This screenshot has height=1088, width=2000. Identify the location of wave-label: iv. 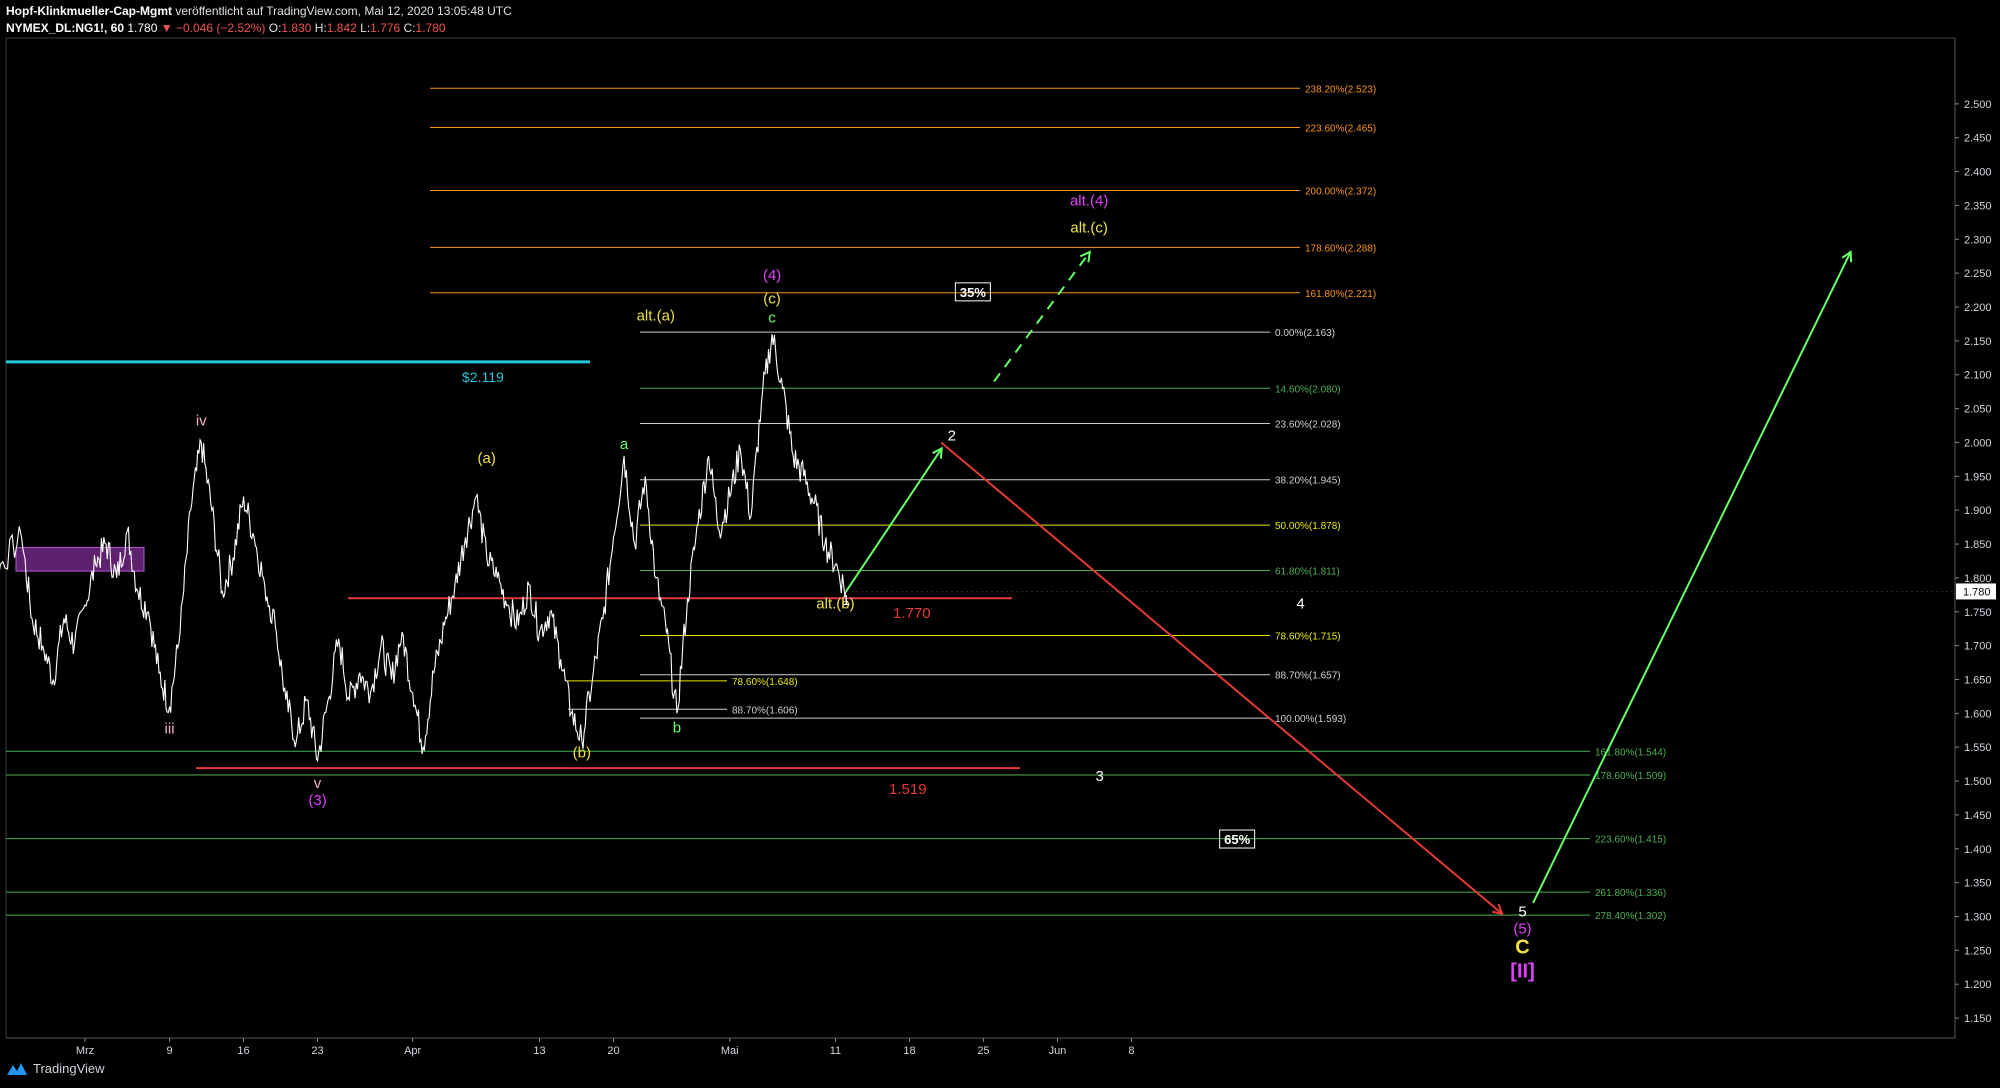
(201, 421).